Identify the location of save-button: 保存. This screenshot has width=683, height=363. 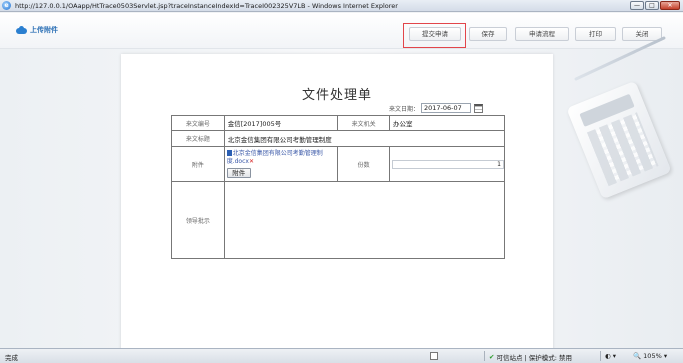
(488, 34).